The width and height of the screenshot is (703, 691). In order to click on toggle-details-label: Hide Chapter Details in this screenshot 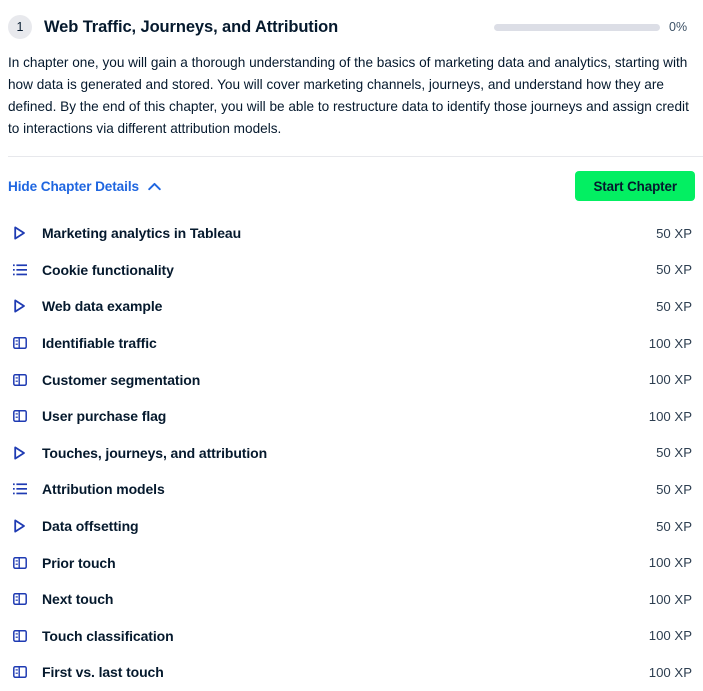, I will do `click(73, 186)`.